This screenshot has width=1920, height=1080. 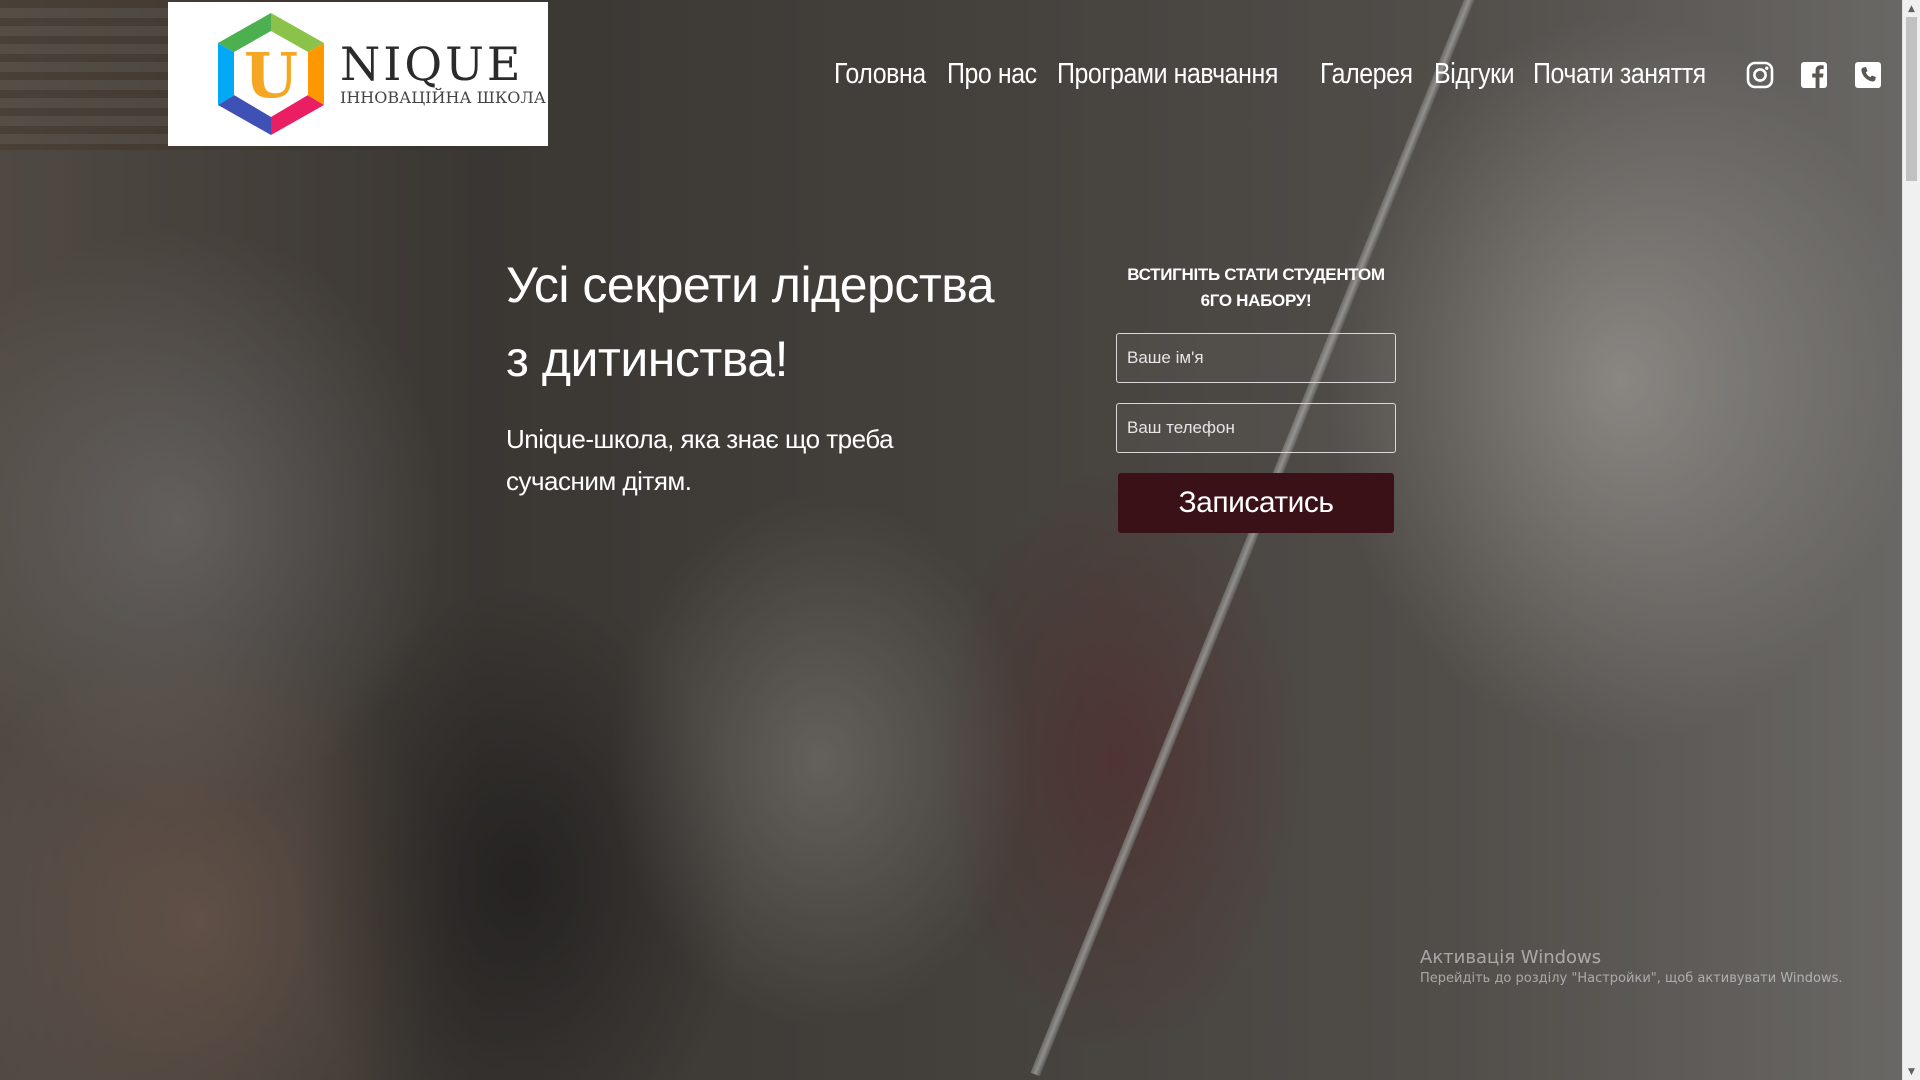 I want to click on signup-submit-button: Записатись, so click(x=1256, y=503).